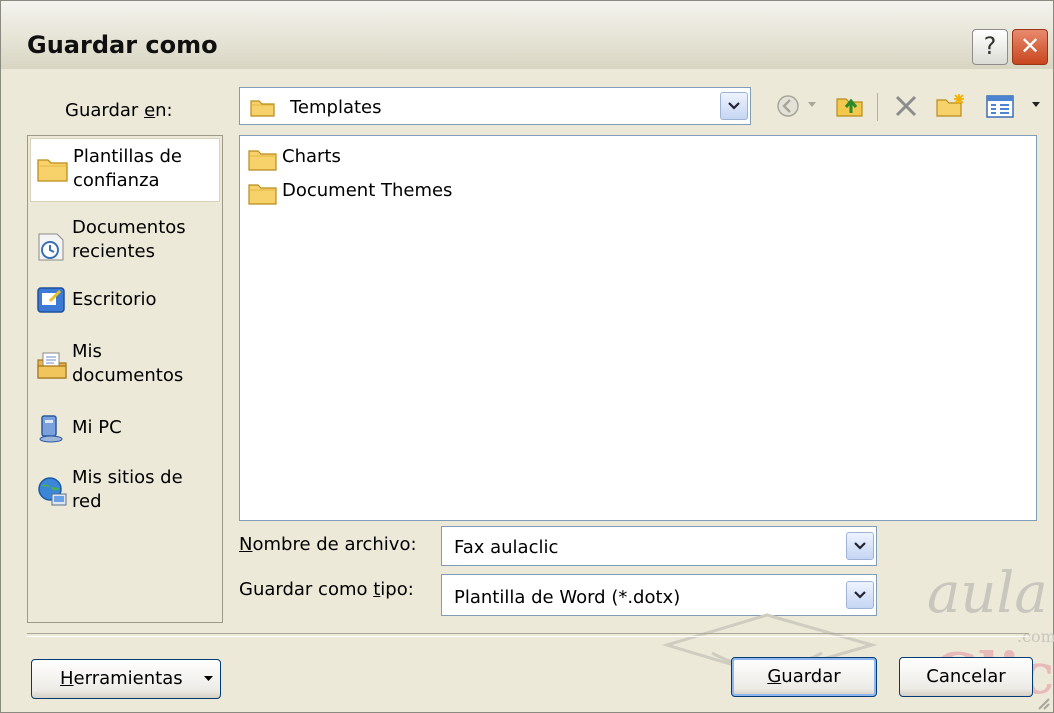 This screenshot has width=1054, height=713. Describe the element at coordinates (966, 677) in the screenshot. I see `cancel-button: Cancelar` at that location.